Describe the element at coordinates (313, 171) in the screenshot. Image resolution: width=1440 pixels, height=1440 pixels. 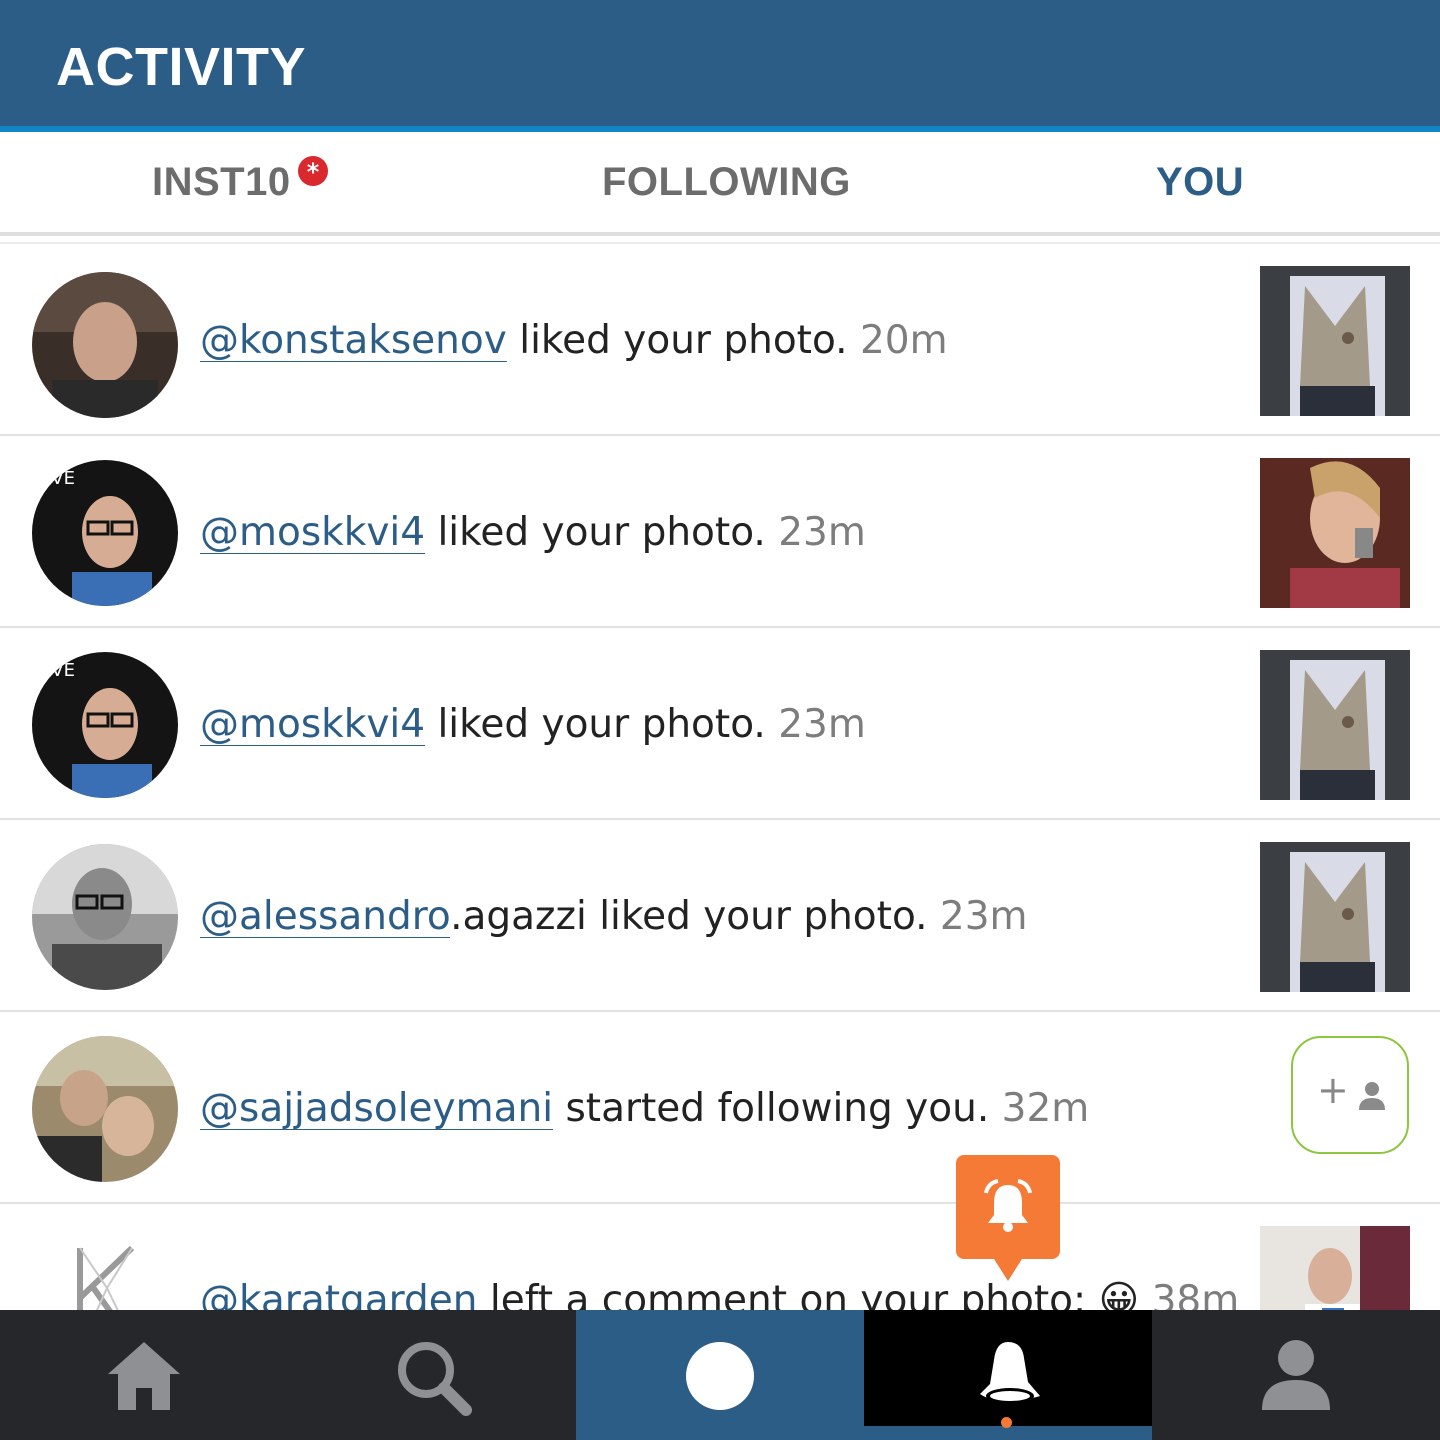
I see `notification-badge: *` at that location.